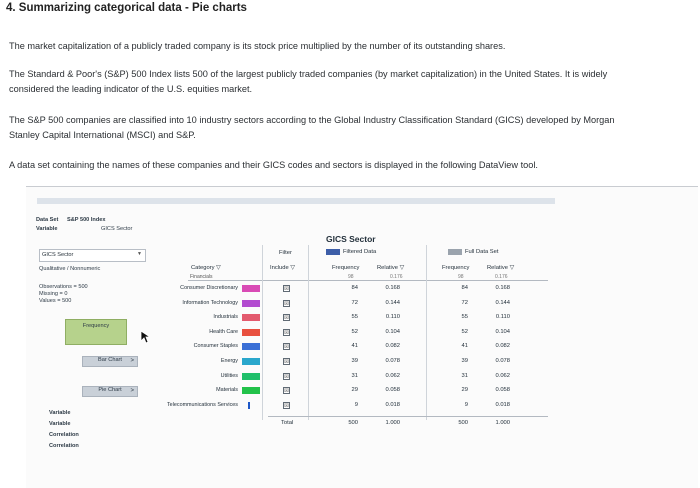 This screenshot has width=700, height=488. I want to click on filtered-relative: 0.078, so click(392, 361).